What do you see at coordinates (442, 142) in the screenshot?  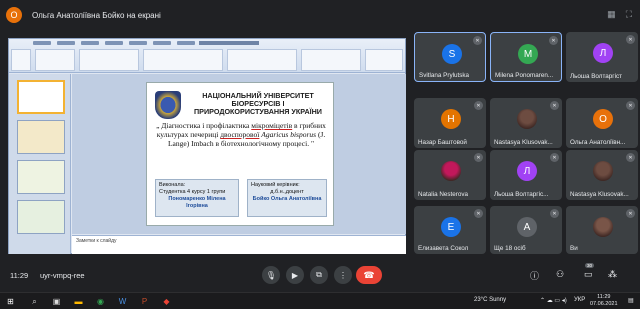 I see `participant-name: Назар Баштовой` at bounding box center [442, 142].